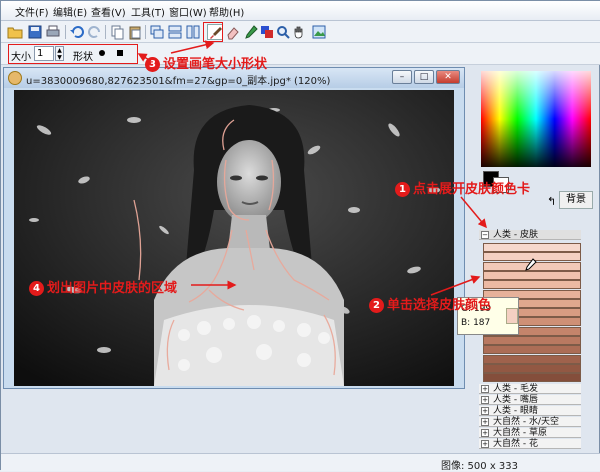 The image size is (600, 472). I want to click on category-flowers: + 大自然 - 花, so click(530, 444).